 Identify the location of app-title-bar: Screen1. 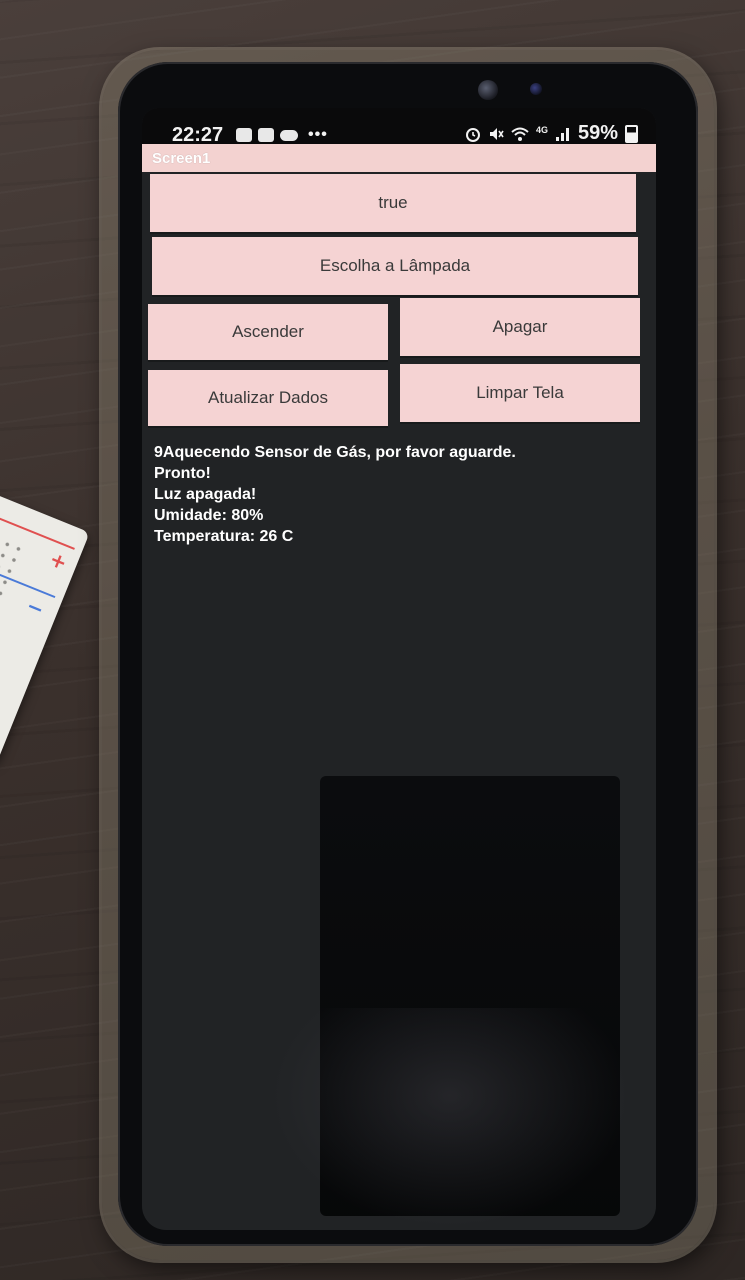
(399, 158).